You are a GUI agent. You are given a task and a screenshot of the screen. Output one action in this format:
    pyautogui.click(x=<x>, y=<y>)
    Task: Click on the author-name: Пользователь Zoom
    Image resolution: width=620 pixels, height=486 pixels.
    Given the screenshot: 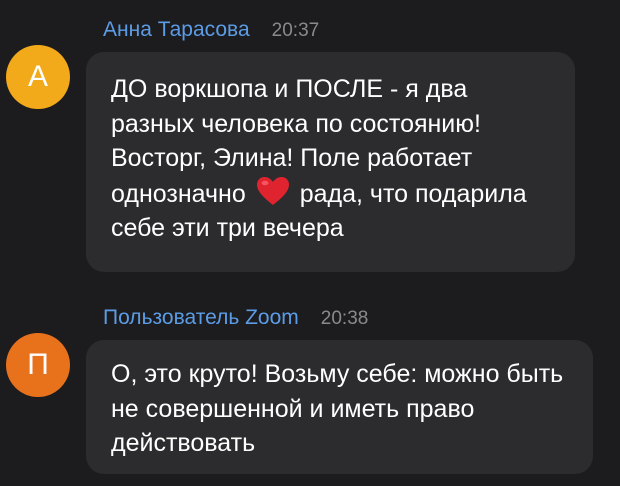 What is the action you would take?
    pyautogui.click(x=201, y=318)
    